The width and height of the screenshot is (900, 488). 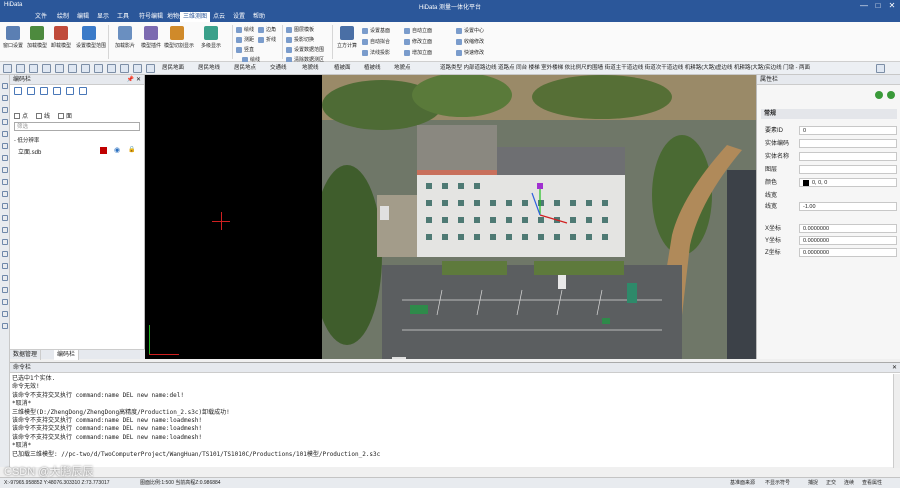 I want to click on visibility-eye-icon: ◉, so click(x=117, y=150).